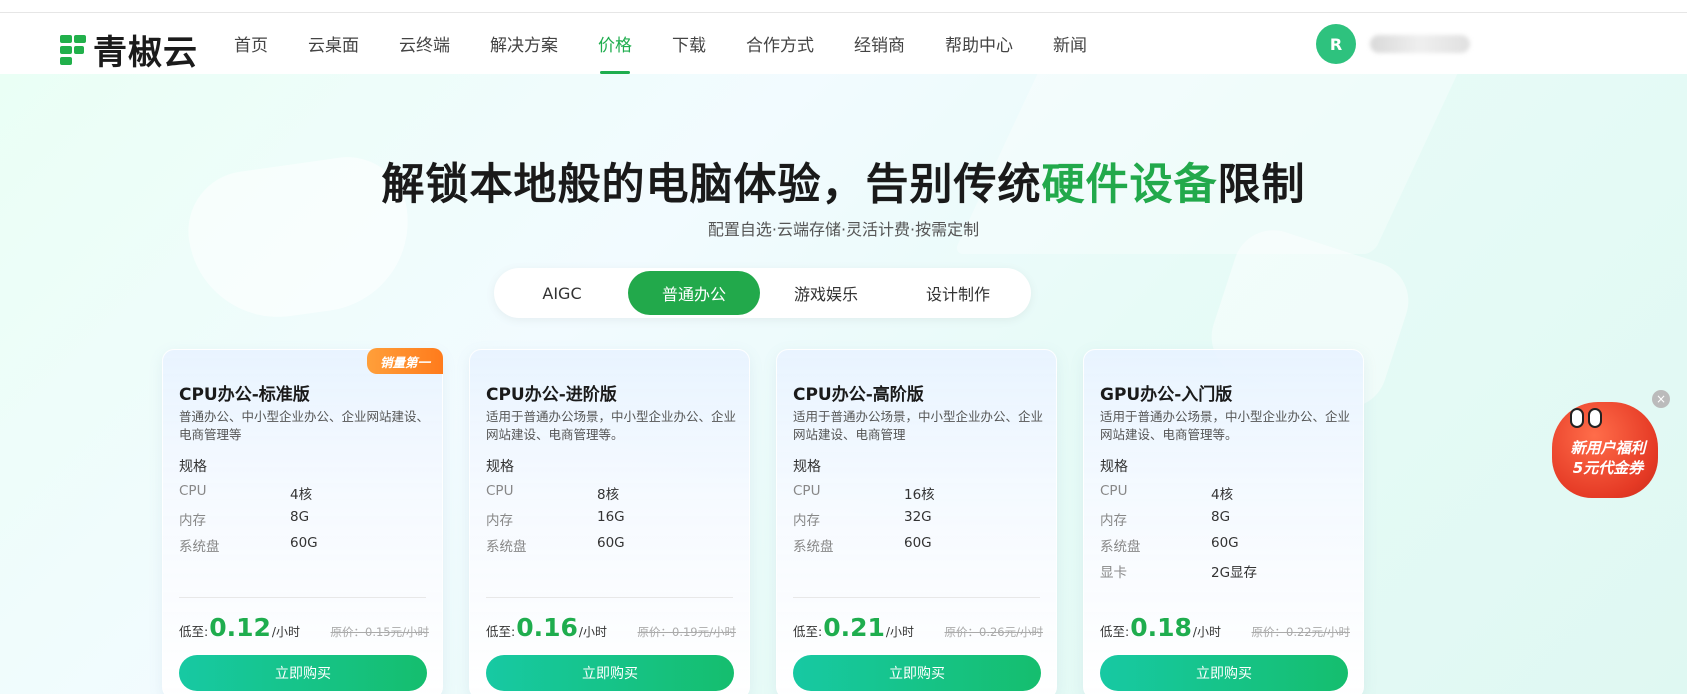 Image resolution: width=1687 pixels, height=694 pixels. Describe the element at coordinates (780, 43) in the screenshot. I see `nav-item-cooperation: 合作方式` at that location.